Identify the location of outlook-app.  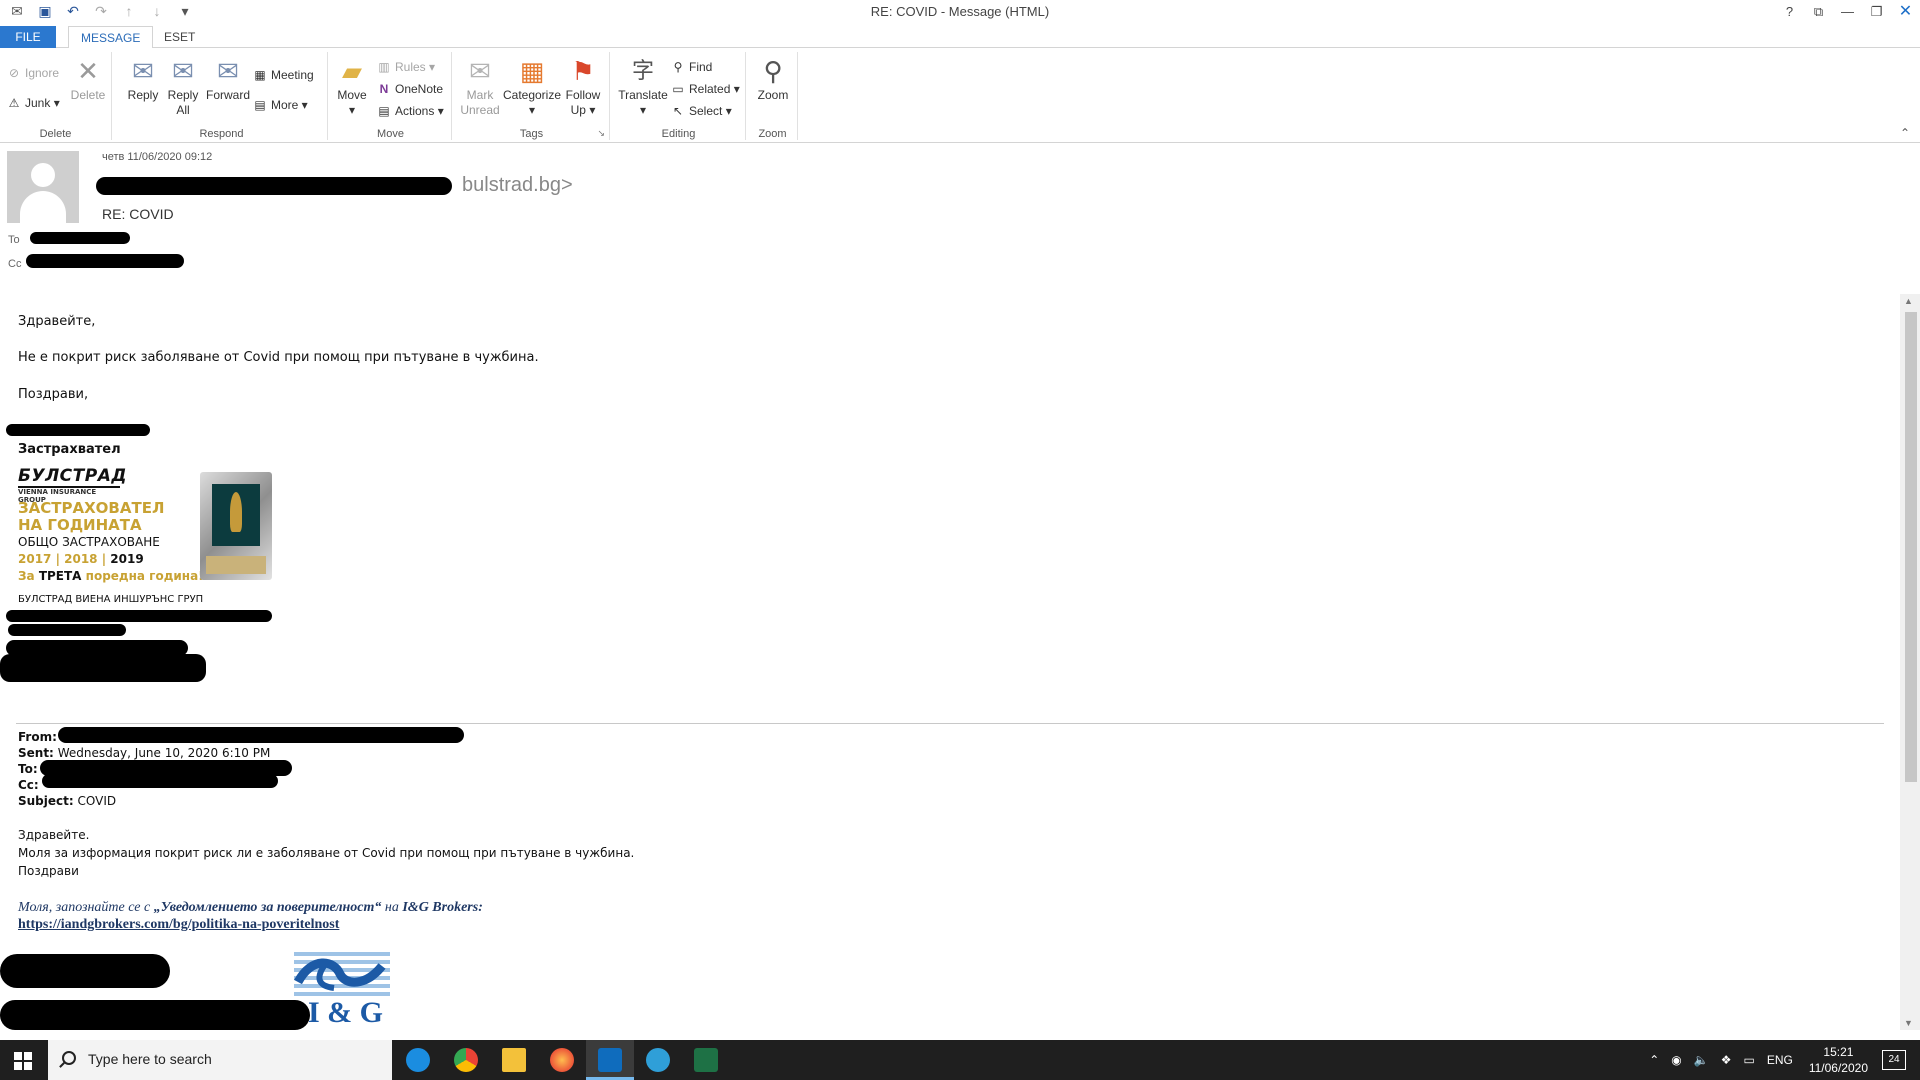
(610, 1060).